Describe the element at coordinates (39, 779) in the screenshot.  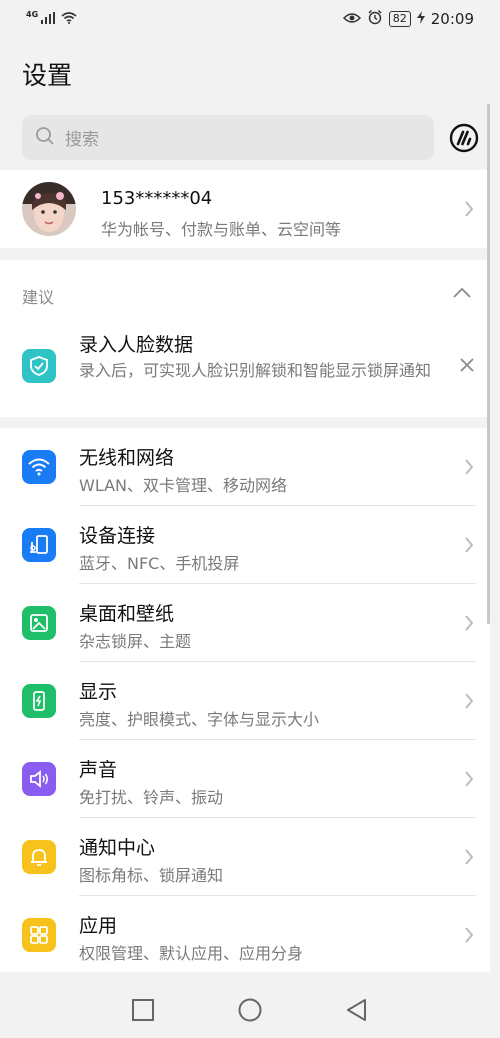
I see `speaker-icon` at that location.